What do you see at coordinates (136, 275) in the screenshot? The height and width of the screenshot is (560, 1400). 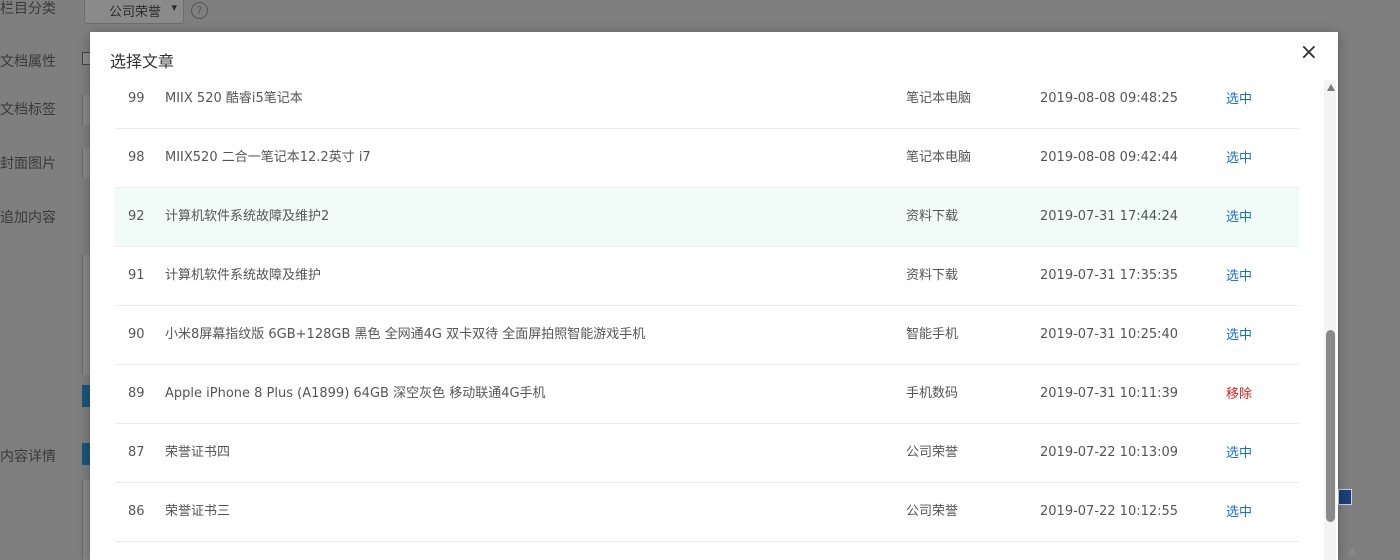 I see `article-id: 91` at bounding box center [136, 275].